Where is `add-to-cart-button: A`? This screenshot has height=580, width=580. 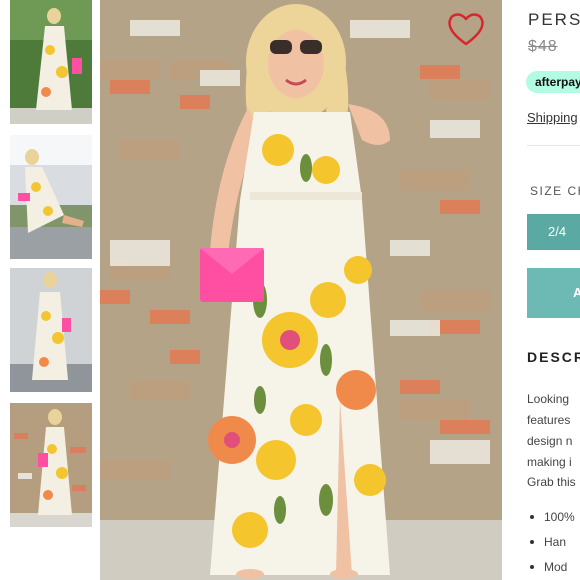 add-to-cart-button: A is located at coordinates (553, 293).